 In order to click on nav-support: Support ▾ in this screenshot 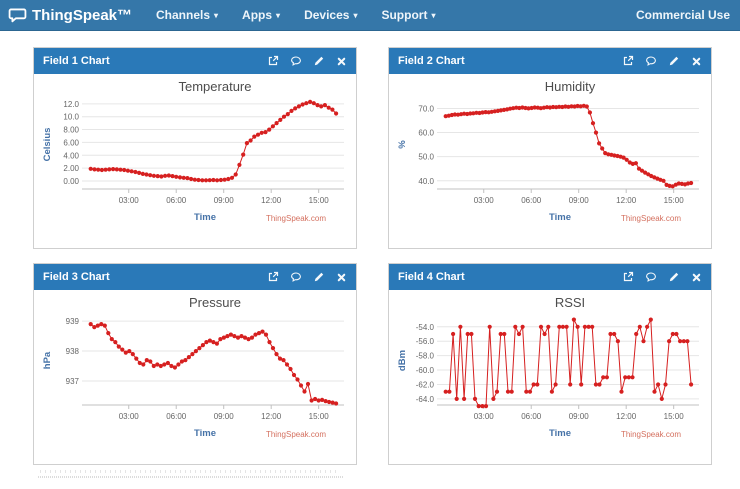, I will do `click(408, 15)`.